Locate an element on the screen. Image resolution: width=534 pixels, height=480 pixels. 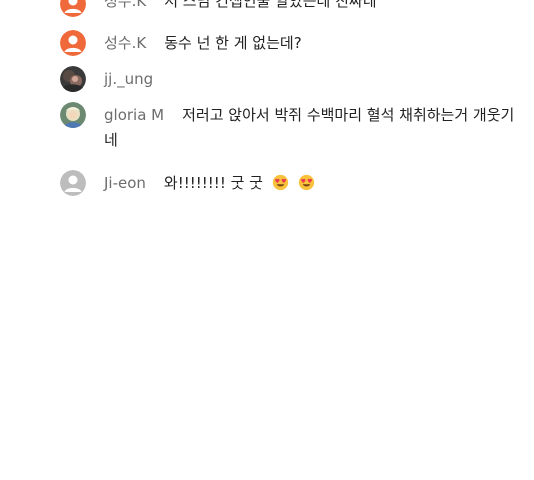
comment-item: 성수.K 동수 넌 한 게 없는데? is located at coordinates (290, 44).